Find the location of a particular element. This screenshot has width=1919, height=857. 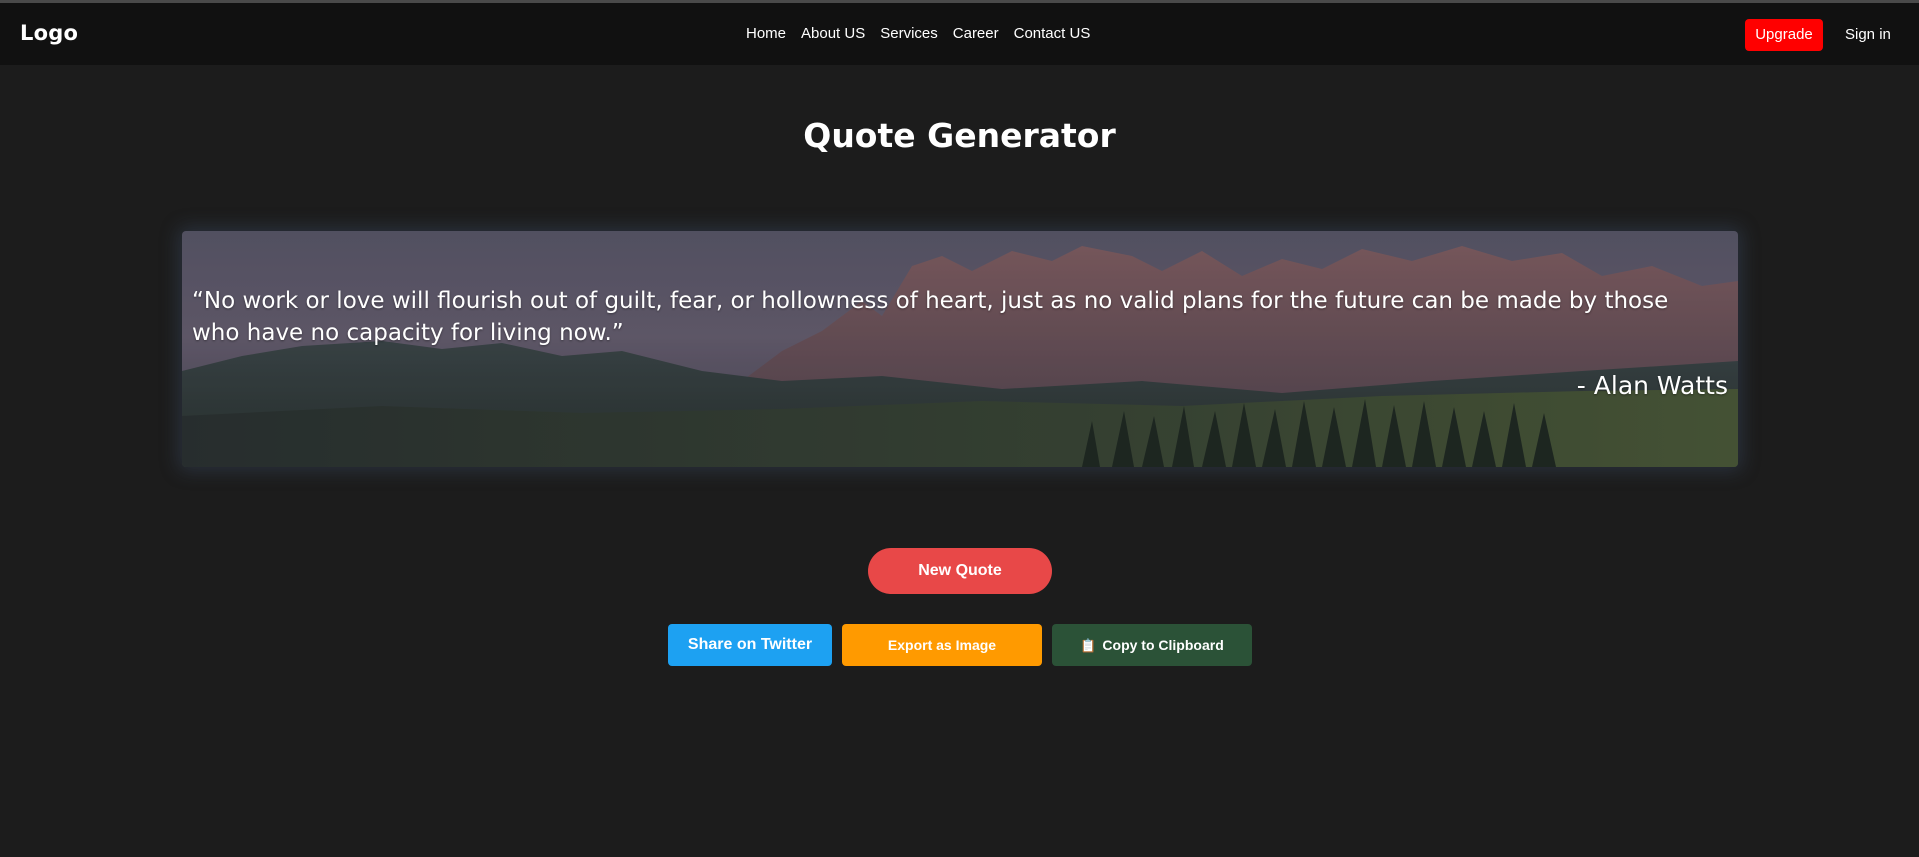

nav-link-home: Home is located at coordinates (766, 33).